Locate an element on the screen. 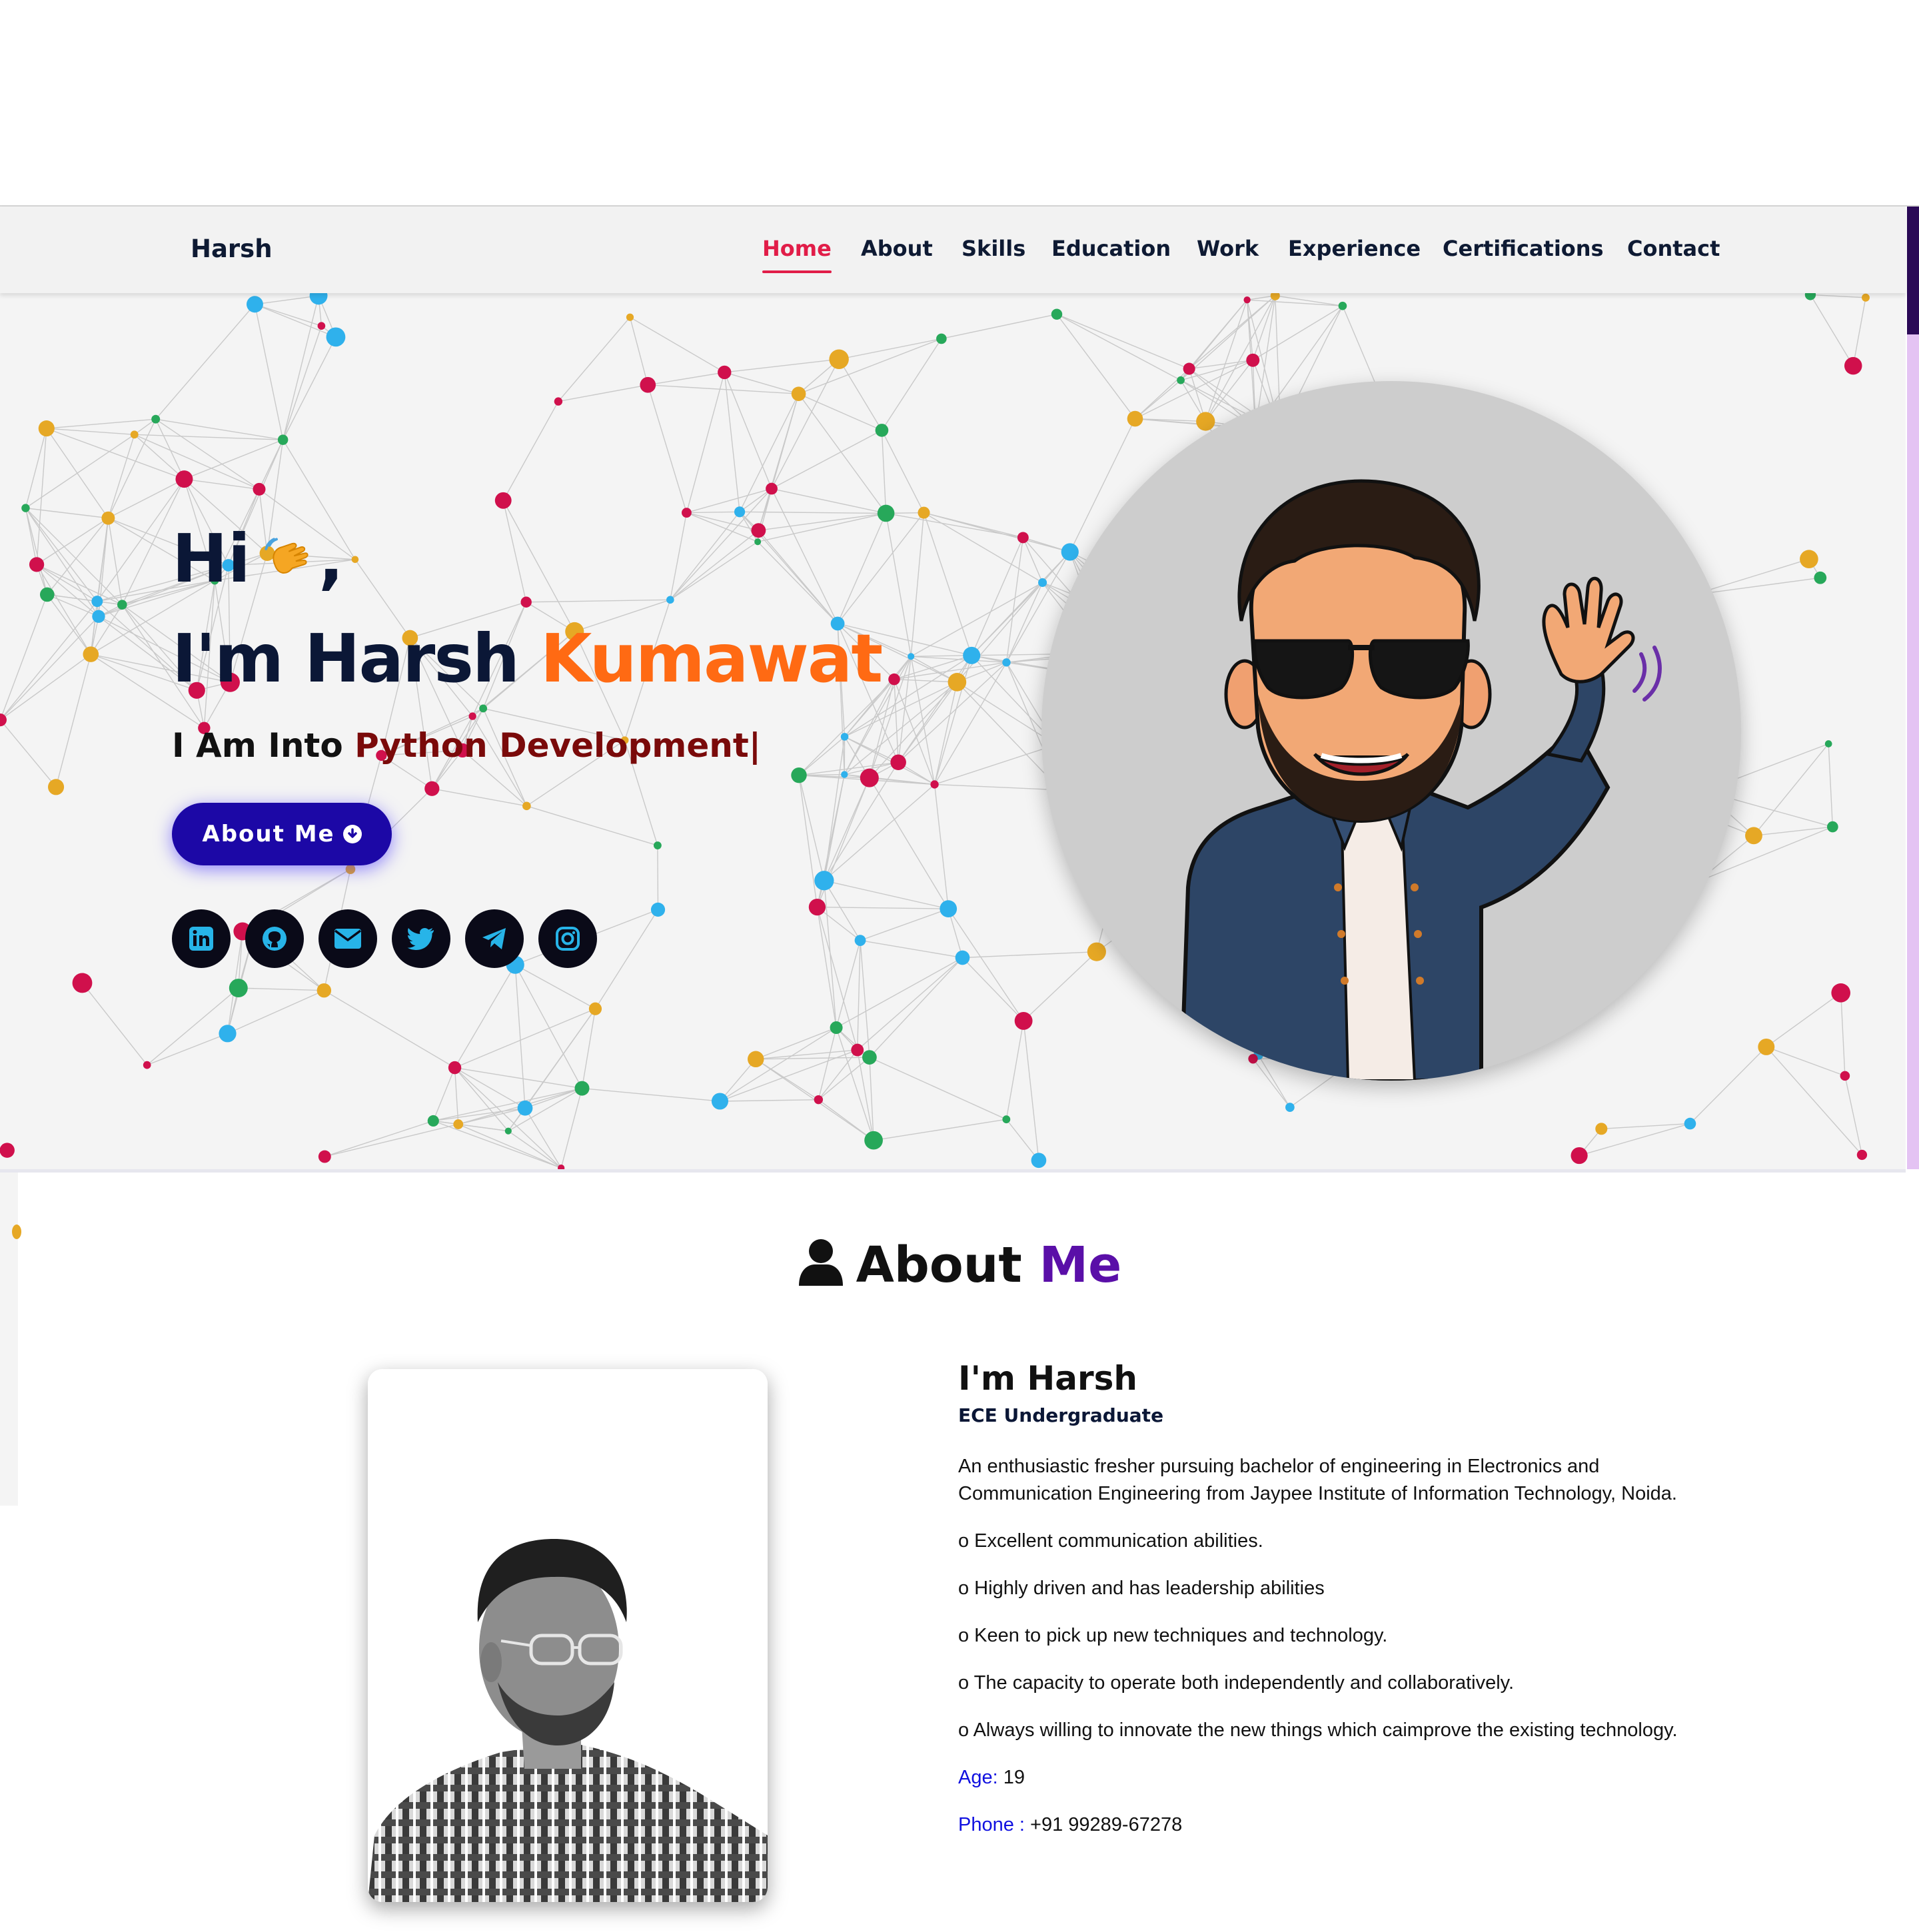 Image resolution: width=1919 pixels, height=1932 pixels. typing-value: Python Development| is located at coordinates (558, 745).